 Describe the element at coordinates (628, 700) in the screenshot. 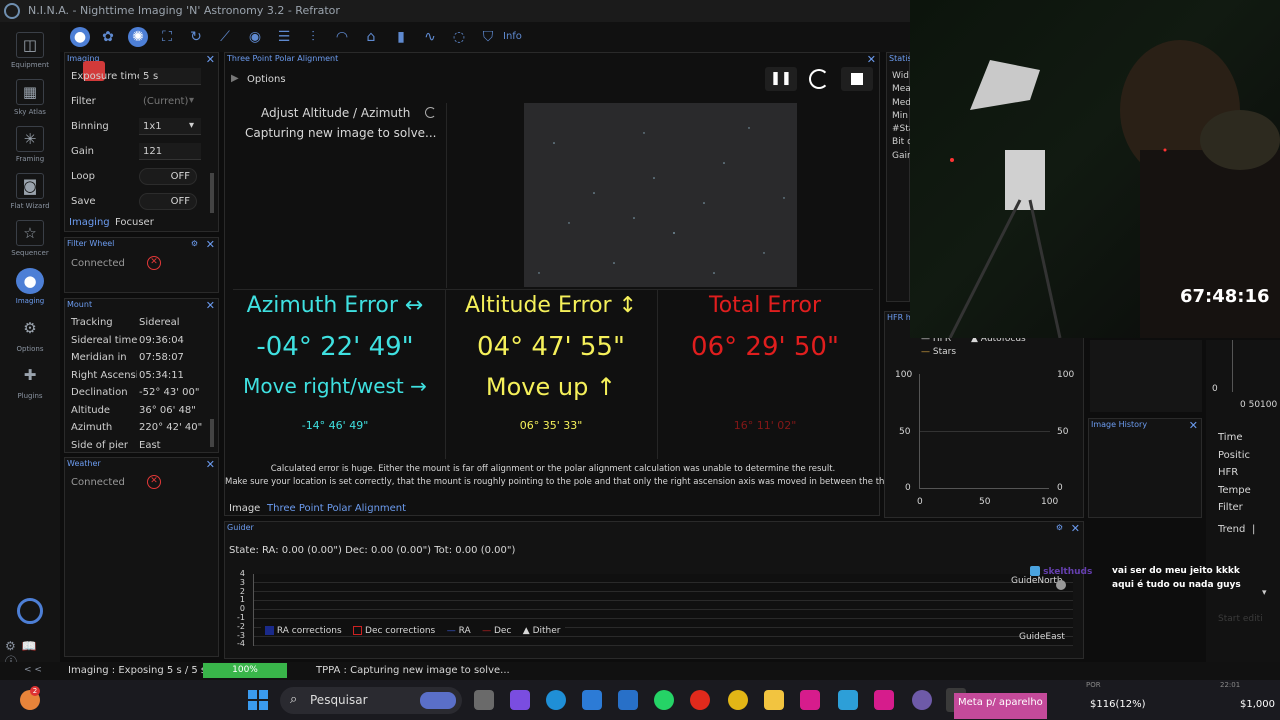

I see `vpn-icon` at that location.